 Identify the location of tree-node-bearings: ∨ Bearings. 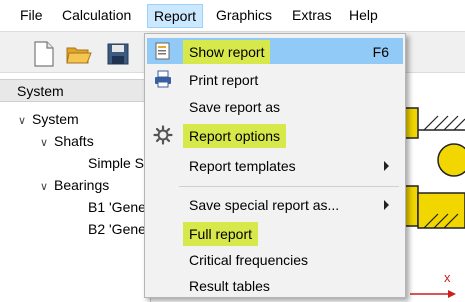
(74, 185).